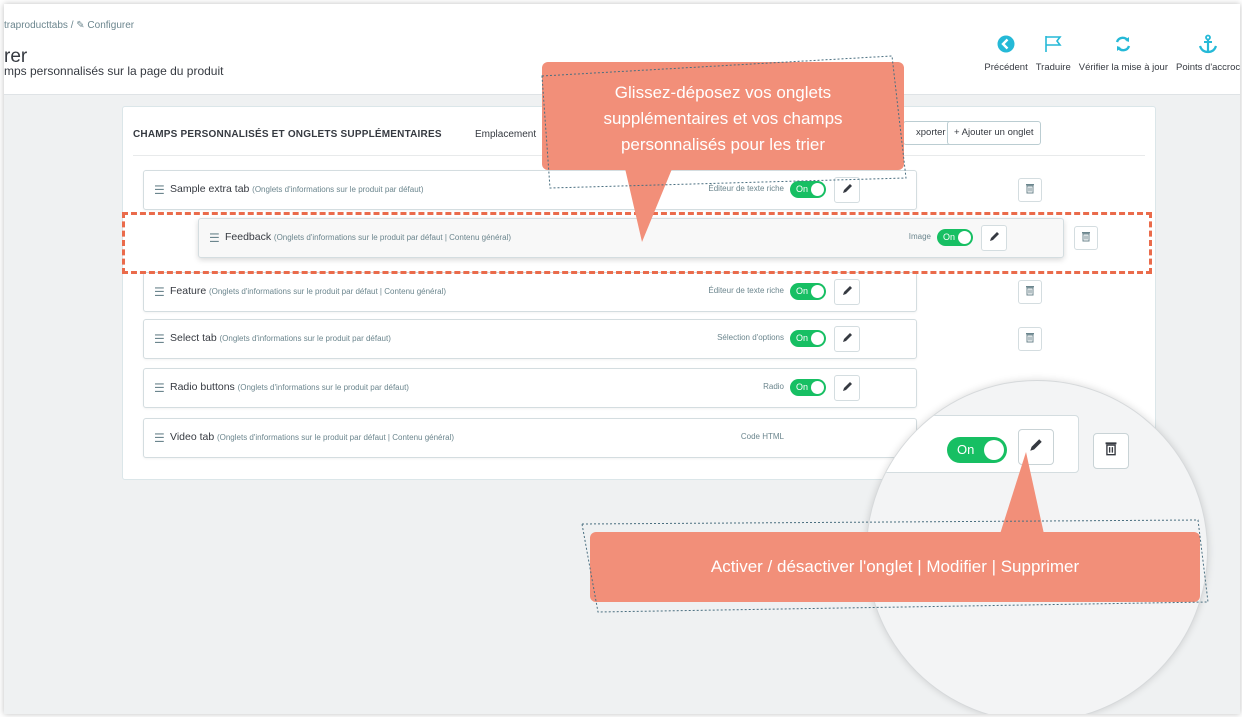 The height and width of the screenshot is (717, 1242). What do you see at coordinates (188, 291) in the screenshot?
I see `tab-name: Feature` at bounding box center [188, 291].